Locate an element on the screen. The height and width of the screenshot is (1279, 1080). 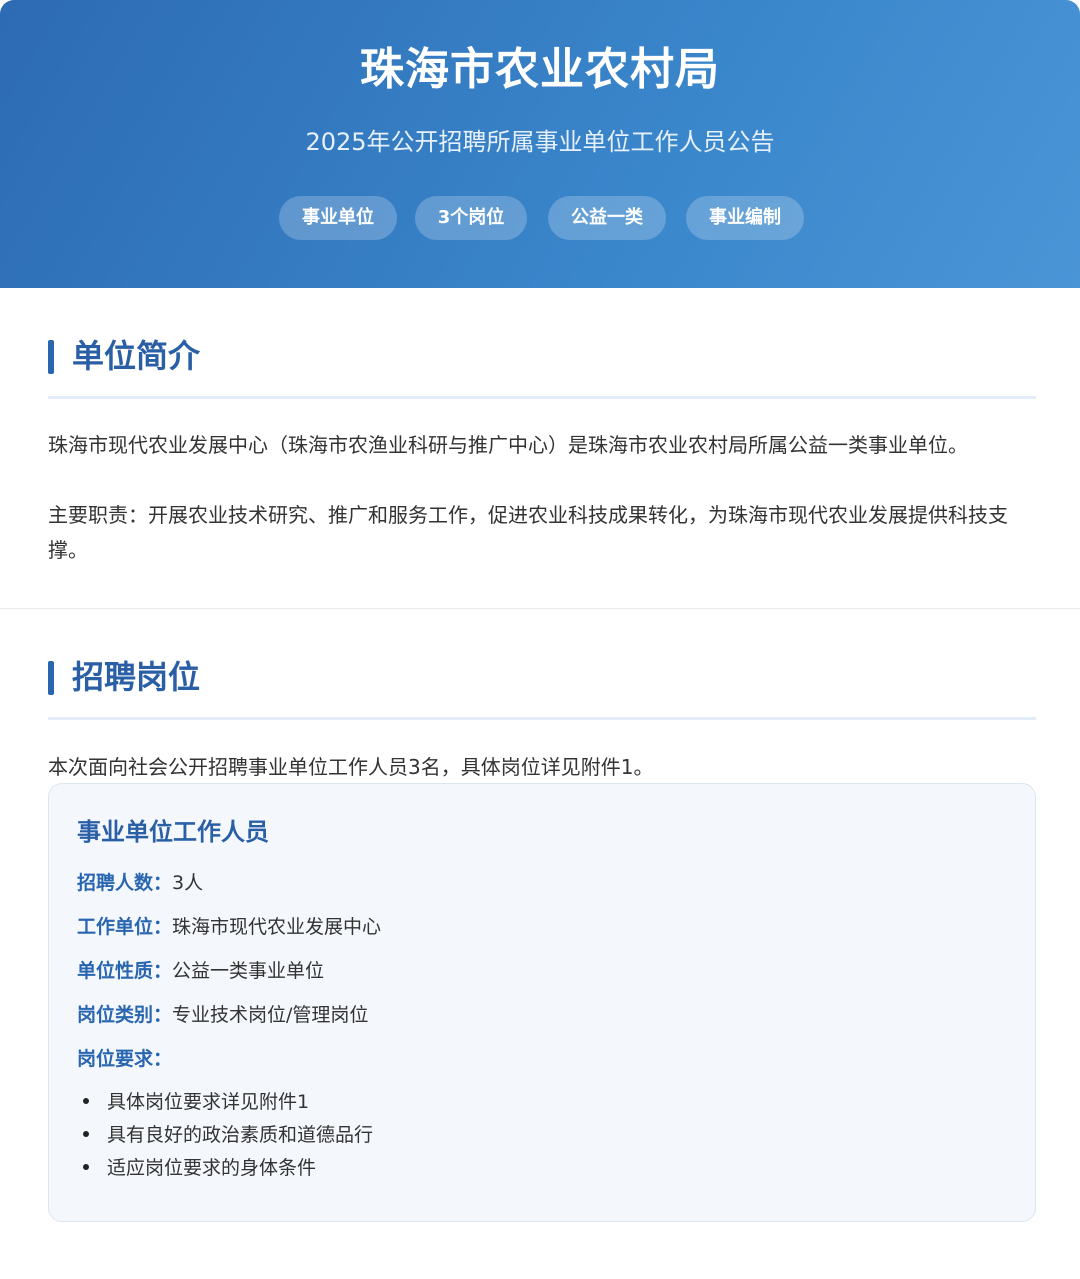
page-subtitle: 2025年公开招聘所属事业单位工作人员公告 is located at coordinates (540, 142).